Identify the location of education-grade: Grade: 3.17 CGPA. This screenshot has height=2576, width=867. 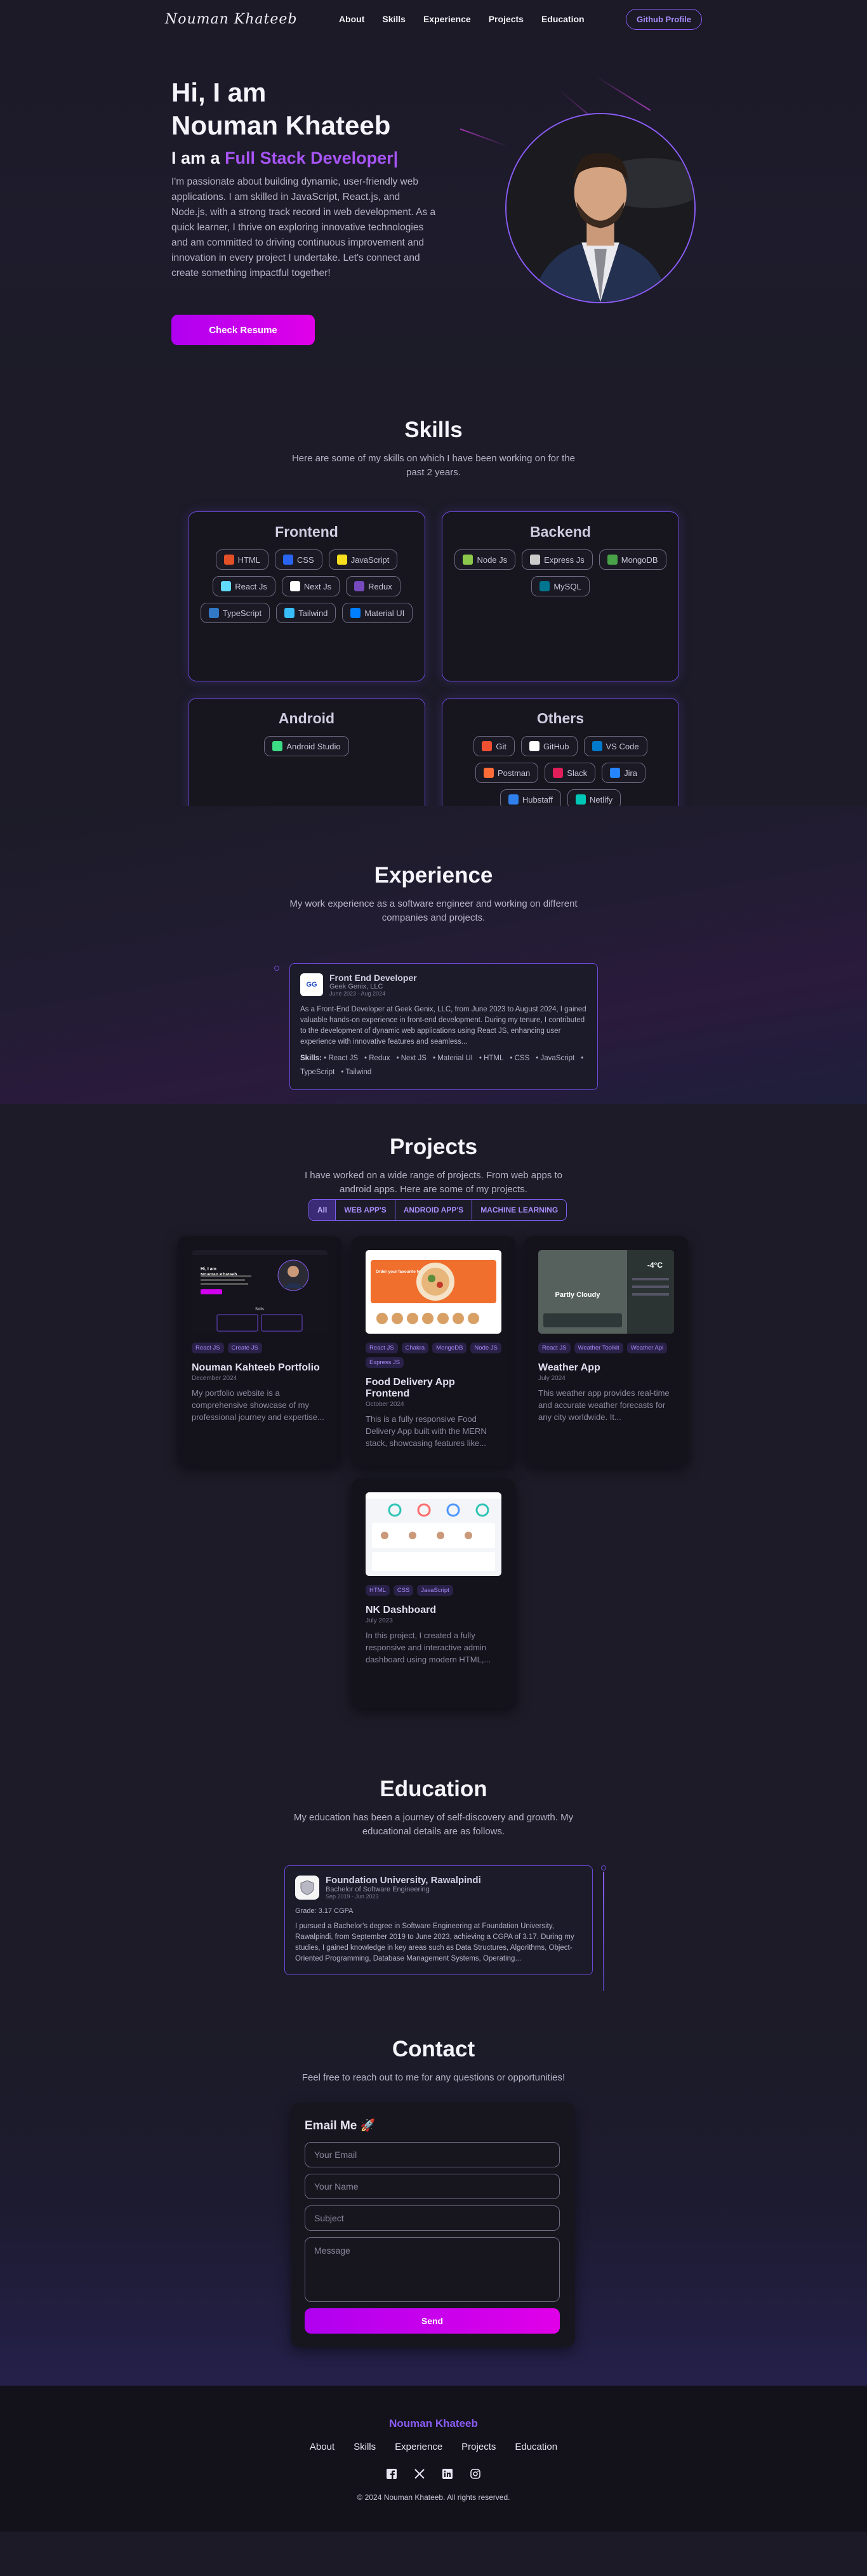
(324, 1911).